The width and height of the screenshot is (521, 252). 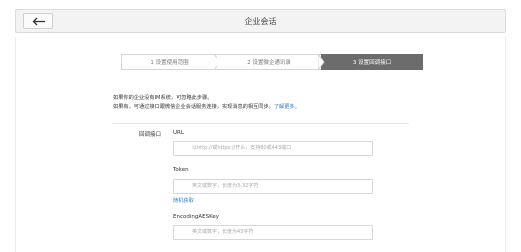 I want to click on step-1-label: 1 设置使用范围, so click(x=169, y=63).